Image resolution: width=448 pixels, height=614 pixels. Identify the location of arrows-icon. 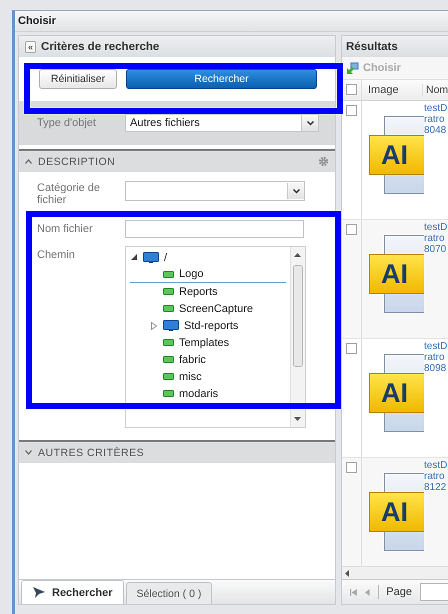
(352, 68).